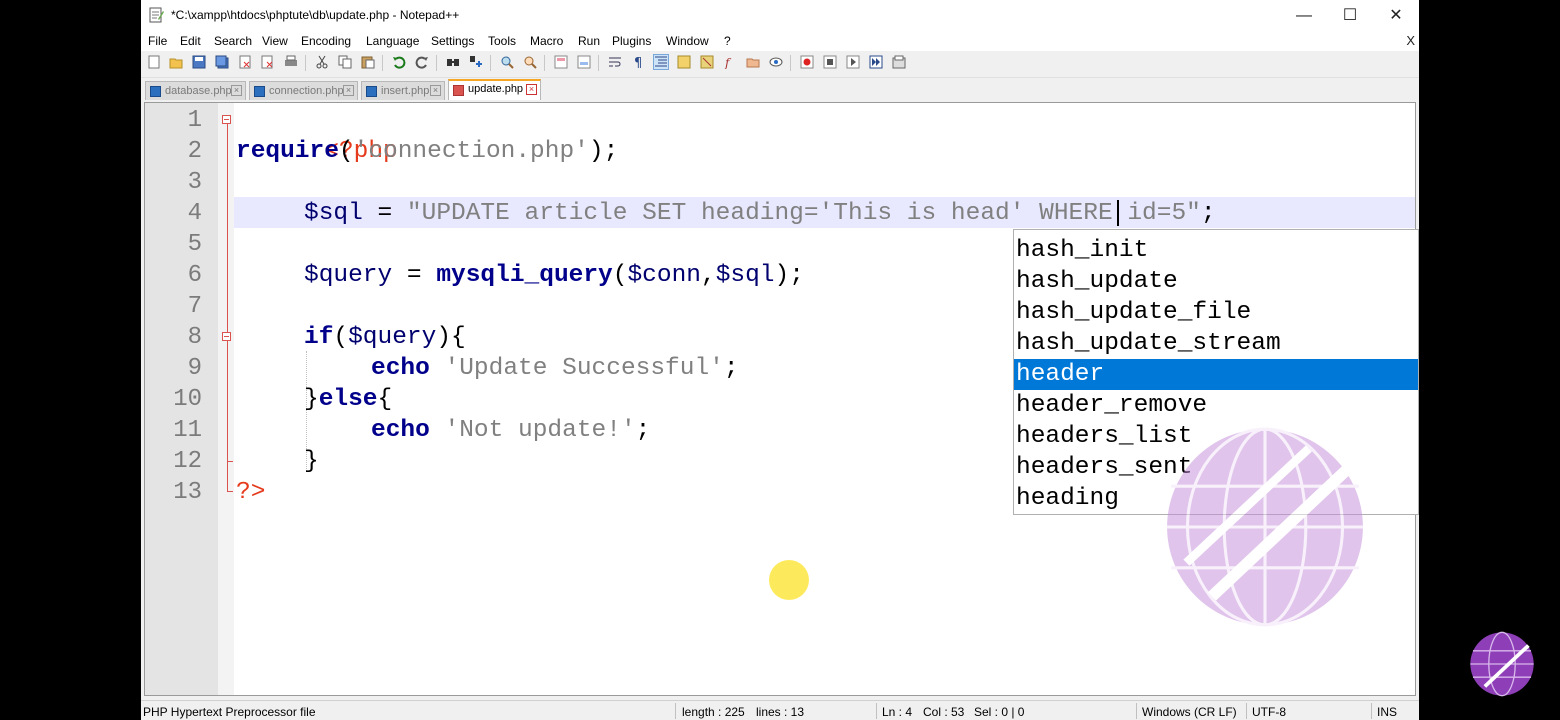 The height and width of the screenshot is (720, 1560). Describe the element at coordinates (311, 461) in the screenshot. I see `code-line-12: }` at that location.